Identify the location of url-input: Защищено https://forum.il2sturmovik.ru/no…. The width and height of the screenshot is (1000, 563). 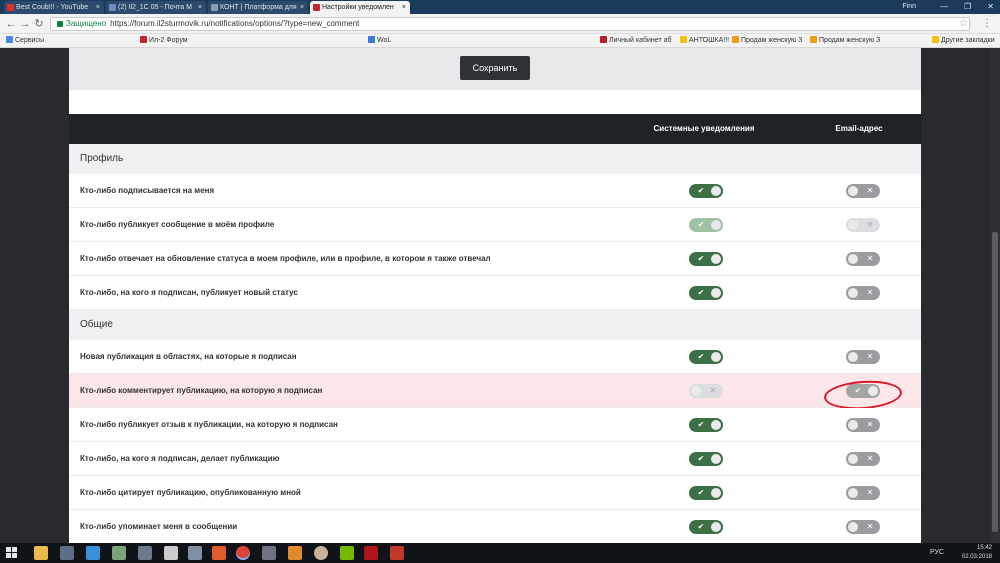
(510, 24).